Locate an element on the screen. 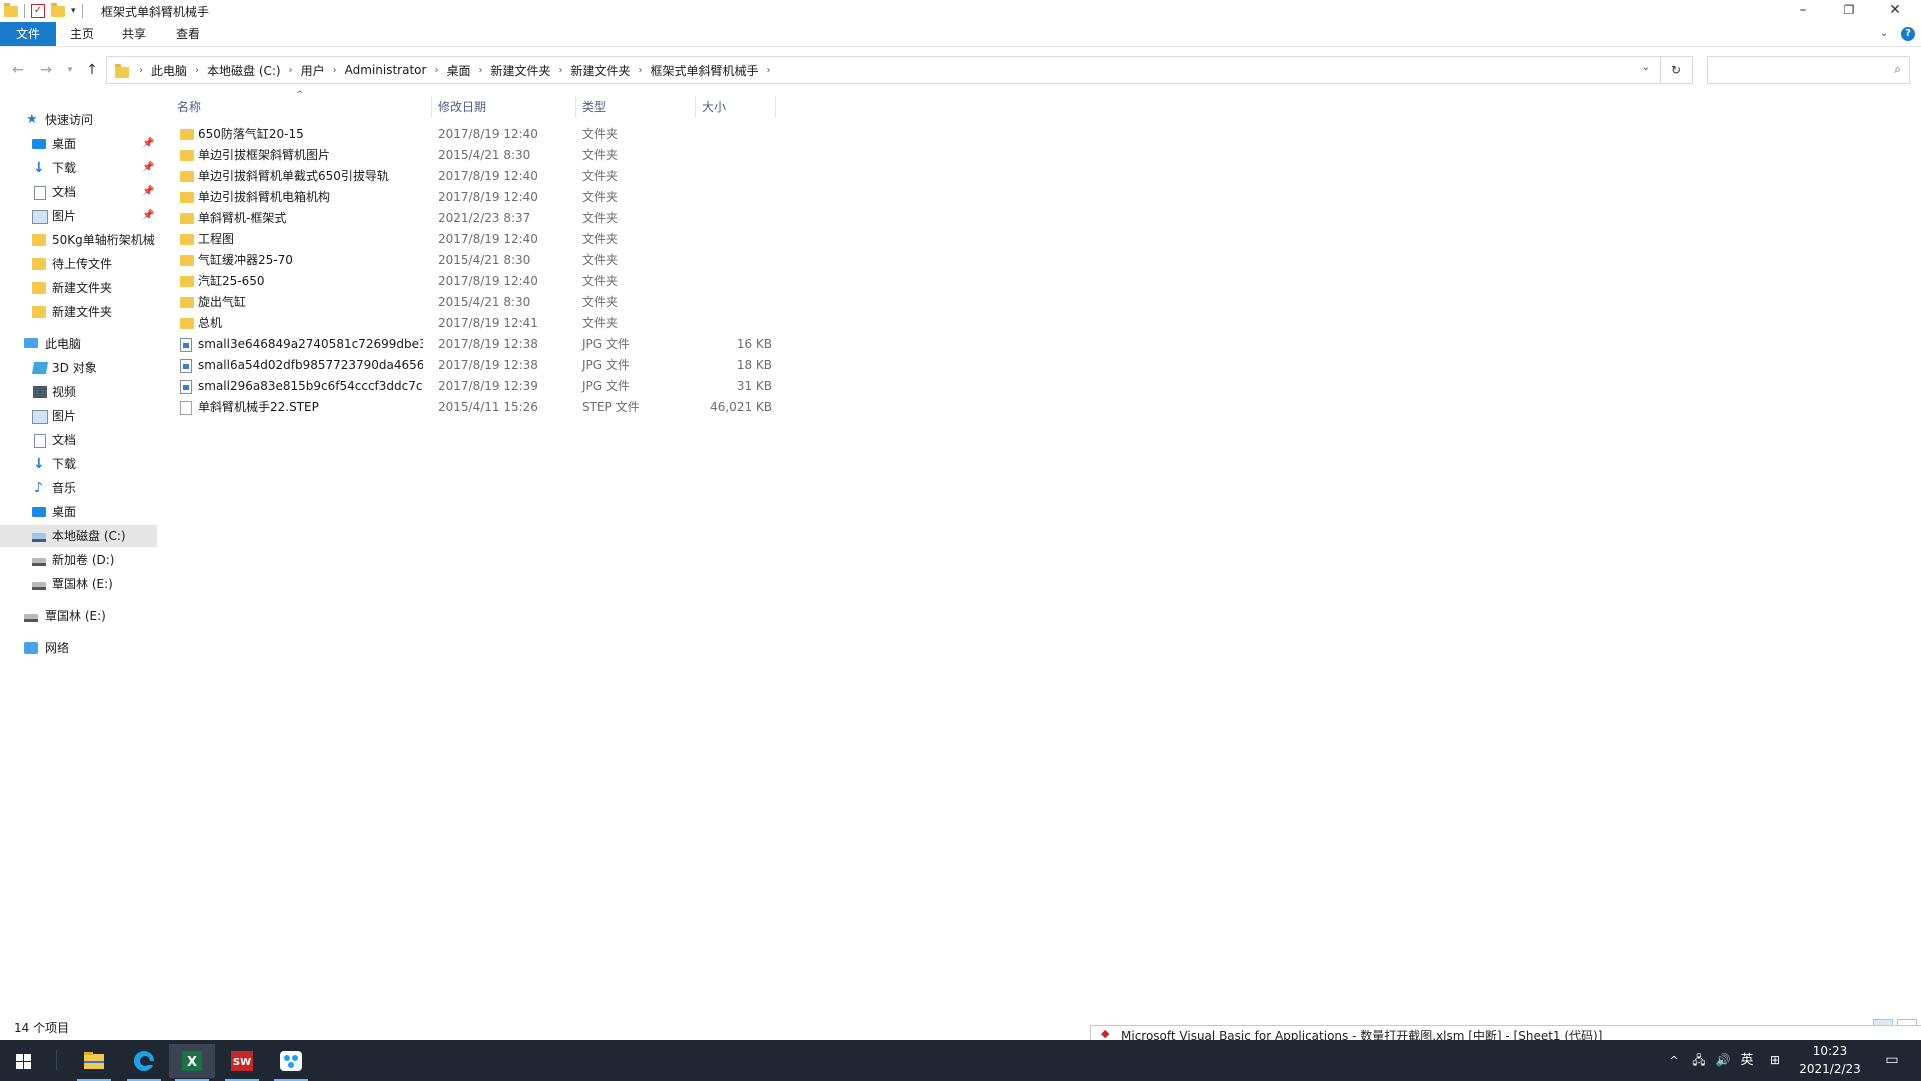  search-icon: ⌕ is located at coordinates (1897, 69).